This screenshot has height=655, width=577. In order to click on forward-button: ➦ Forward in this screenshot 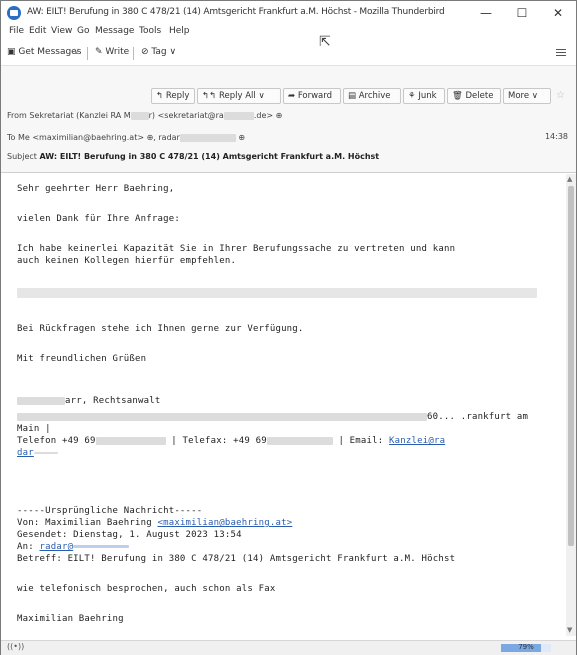, I will do `click(312, 96)`.